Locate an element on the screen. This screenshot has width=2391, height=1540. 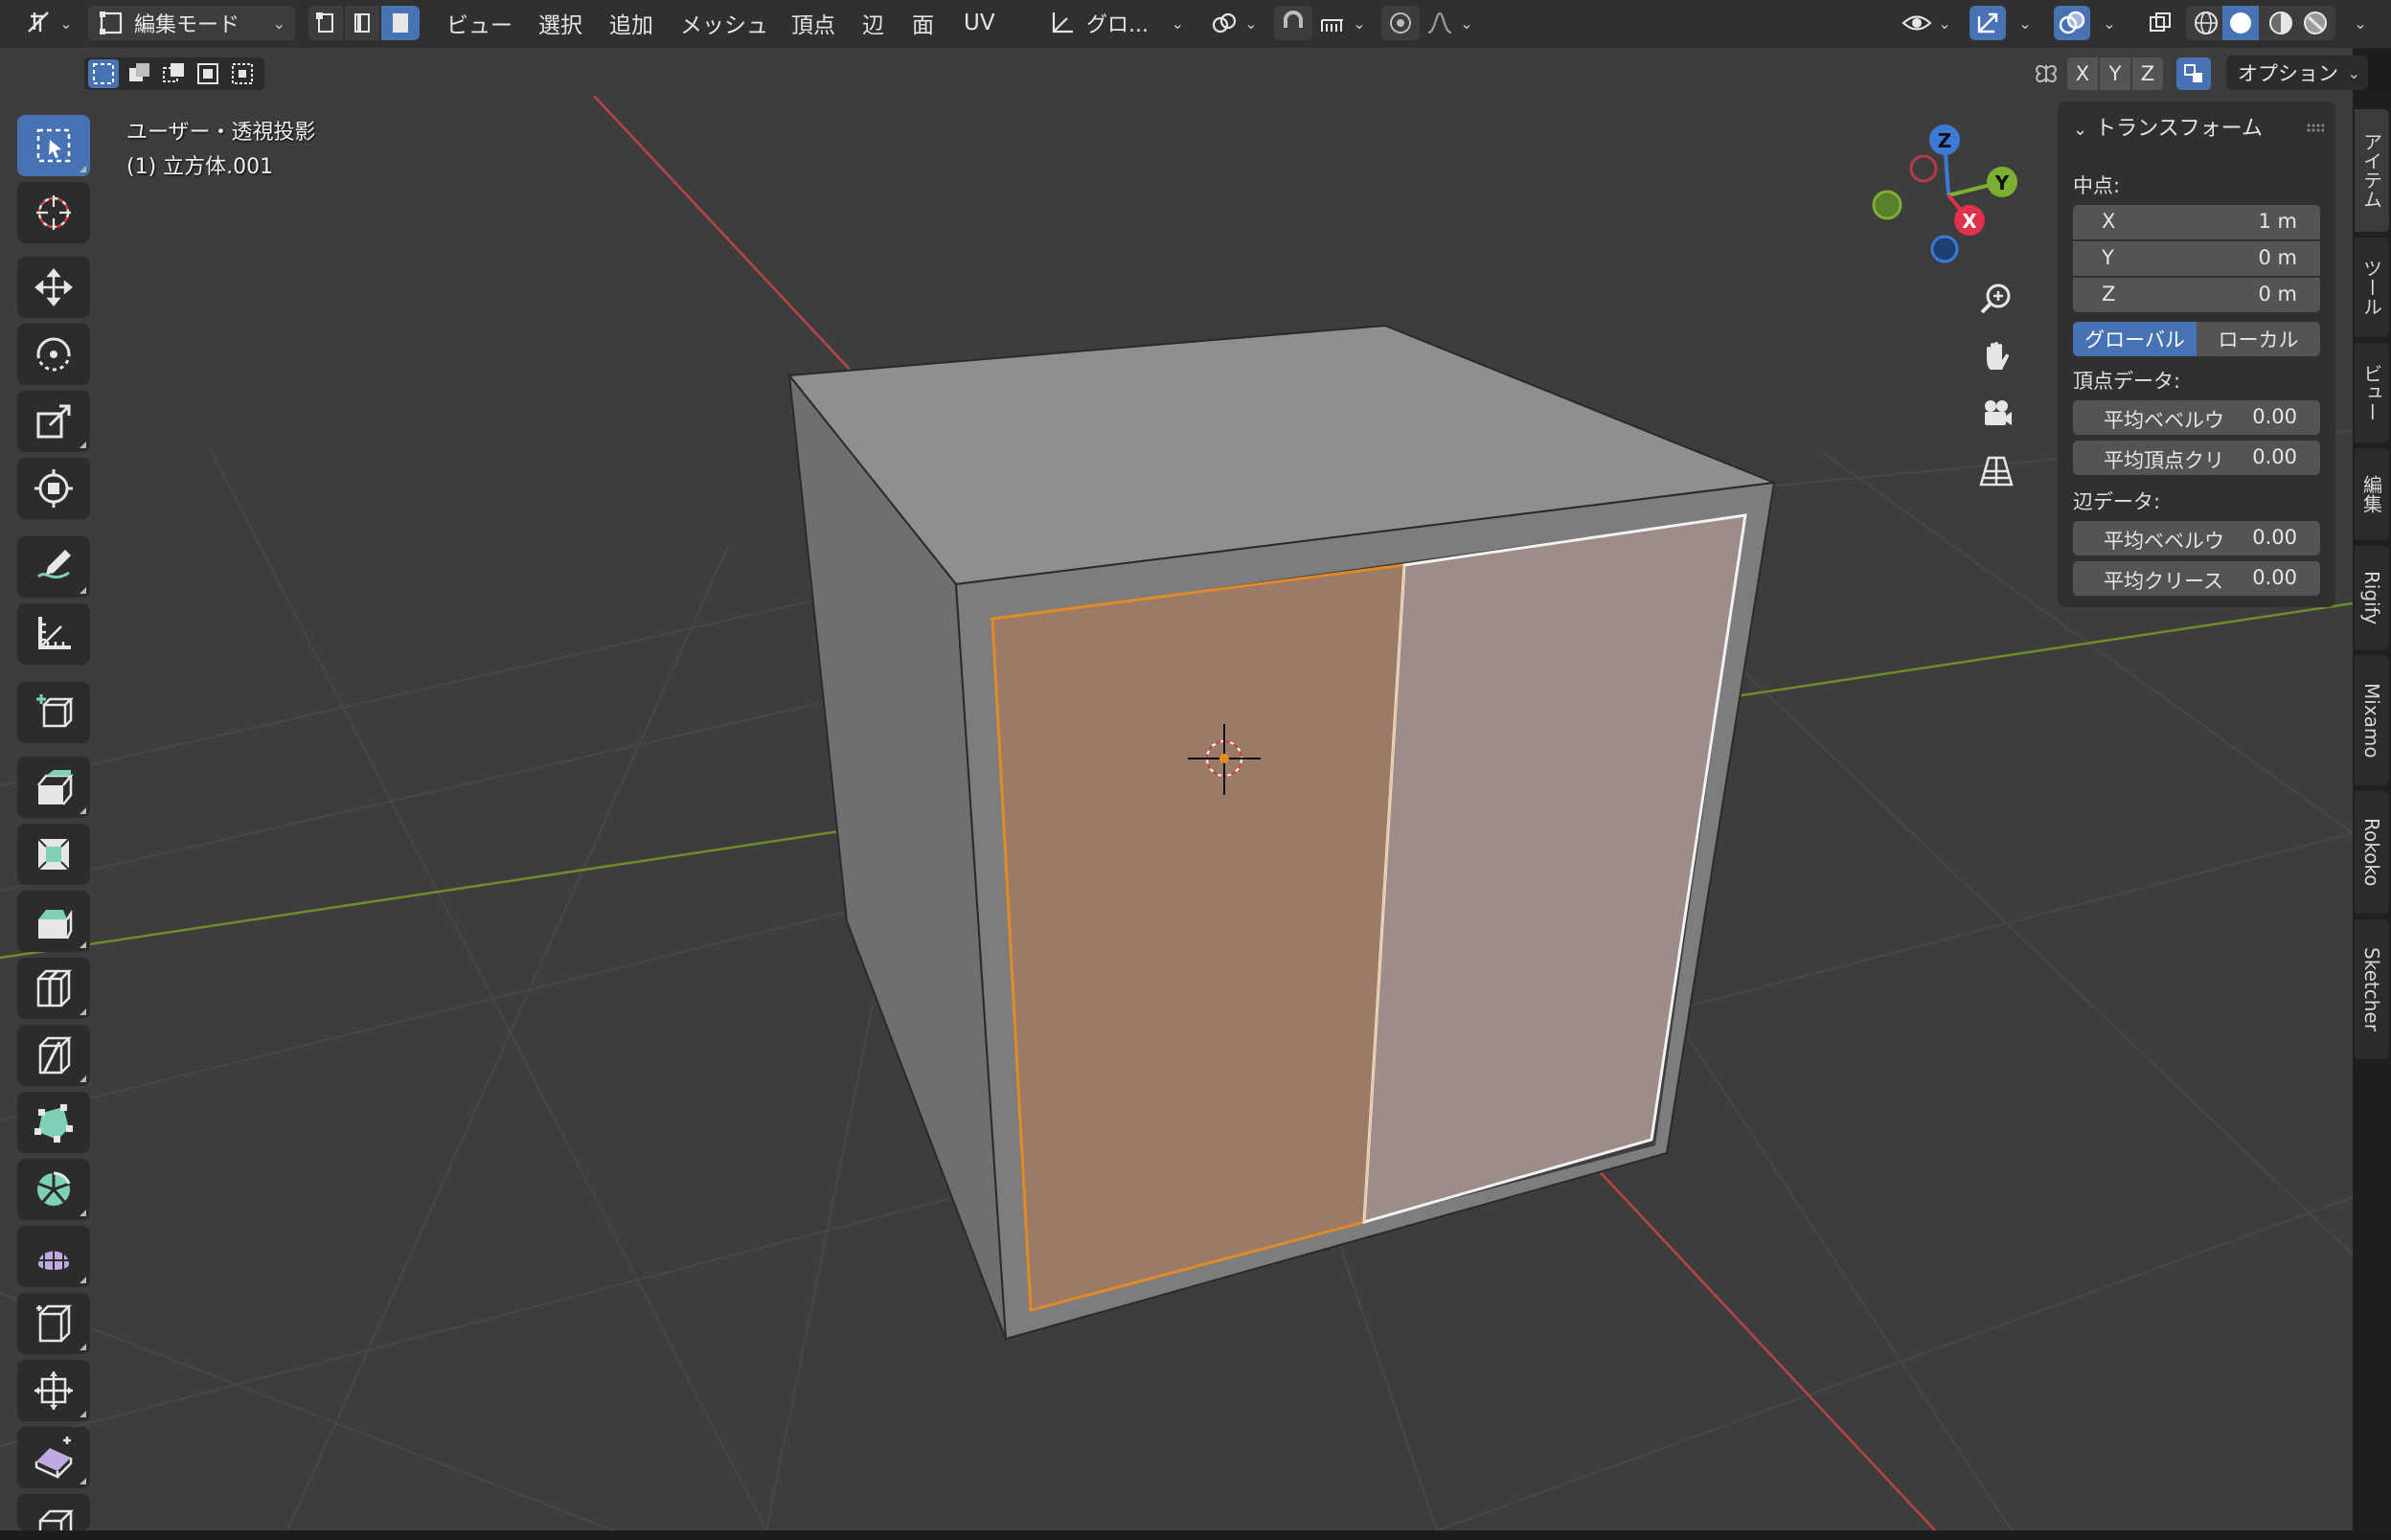
gizmo-dropdown: ⌄ is located at coordinates (2022, 23).